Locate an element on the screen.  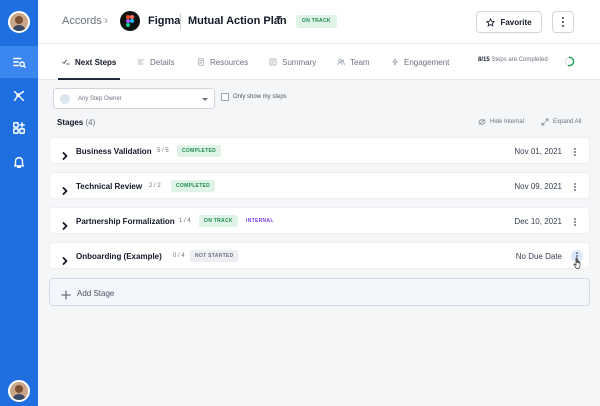
tab-details: Details is located at coordinates (155, 62).